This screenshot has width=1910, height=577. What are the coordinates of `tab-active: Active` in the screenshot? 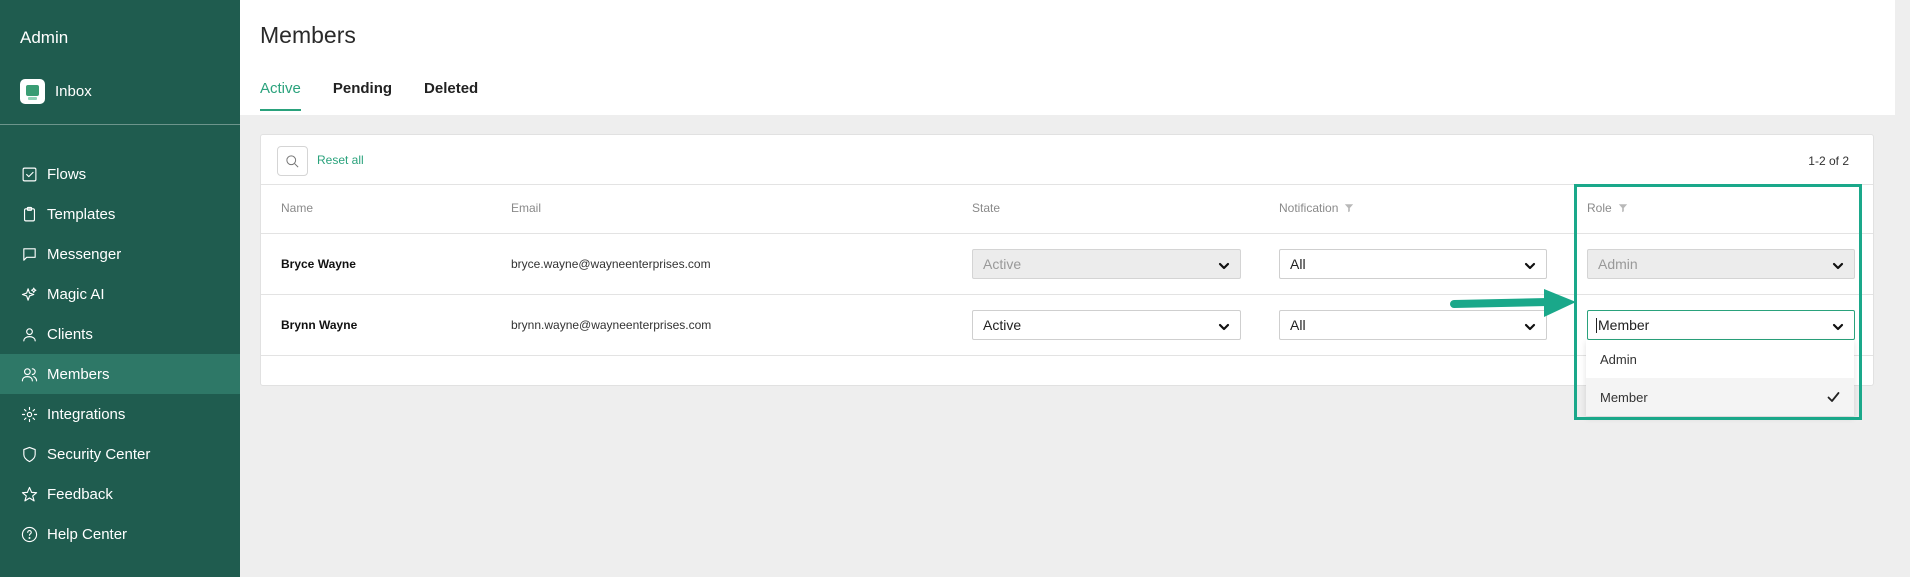 It's located at (280, 95).